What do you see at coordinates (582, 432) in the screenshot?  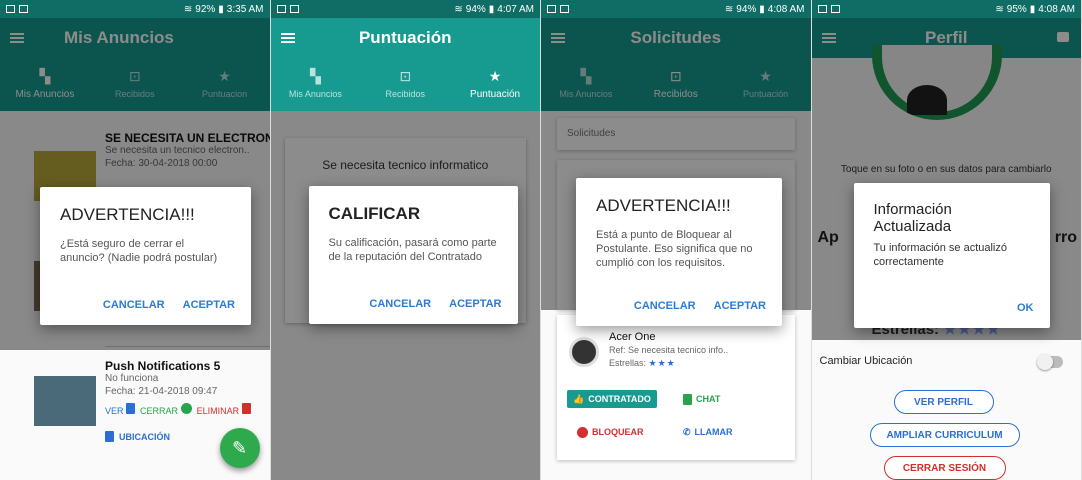 I see `block-icon` at bounding box center [582, 432].